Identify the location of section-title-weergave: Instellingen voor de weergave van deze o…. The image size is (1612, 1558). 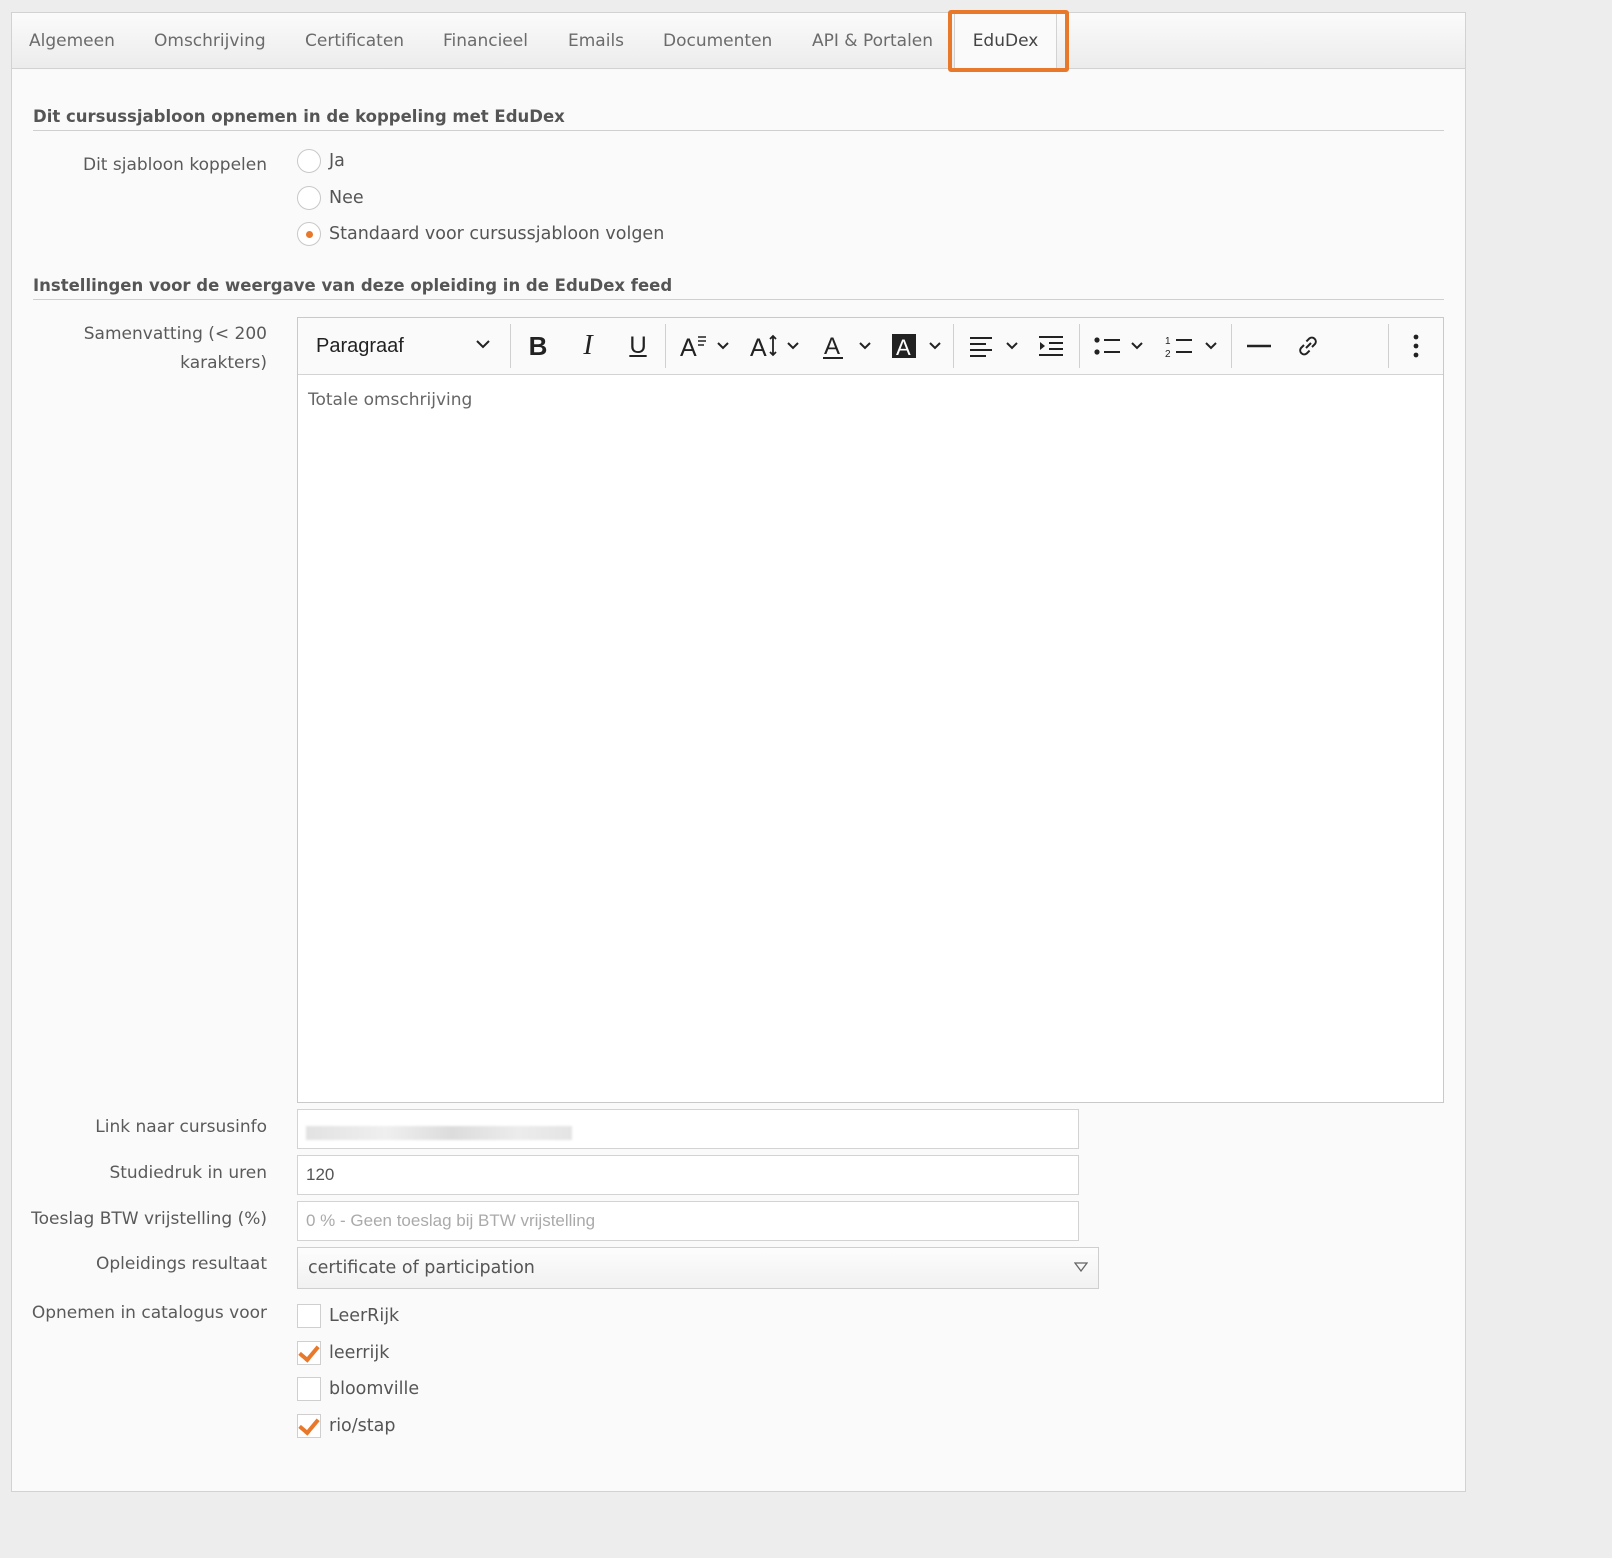
(738, 288).